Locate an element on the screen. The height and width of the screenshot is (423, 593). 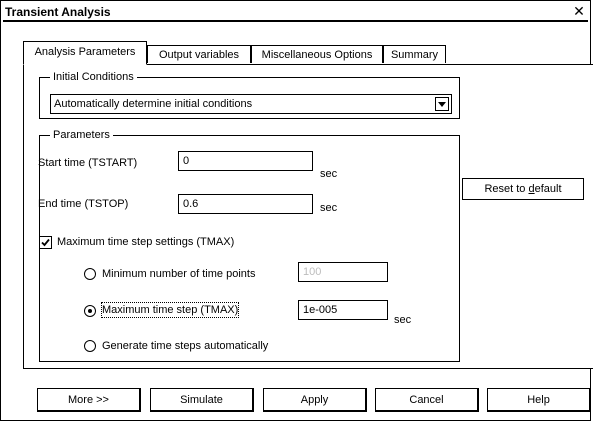
min-points-radio is located at coordinates (90, 274).